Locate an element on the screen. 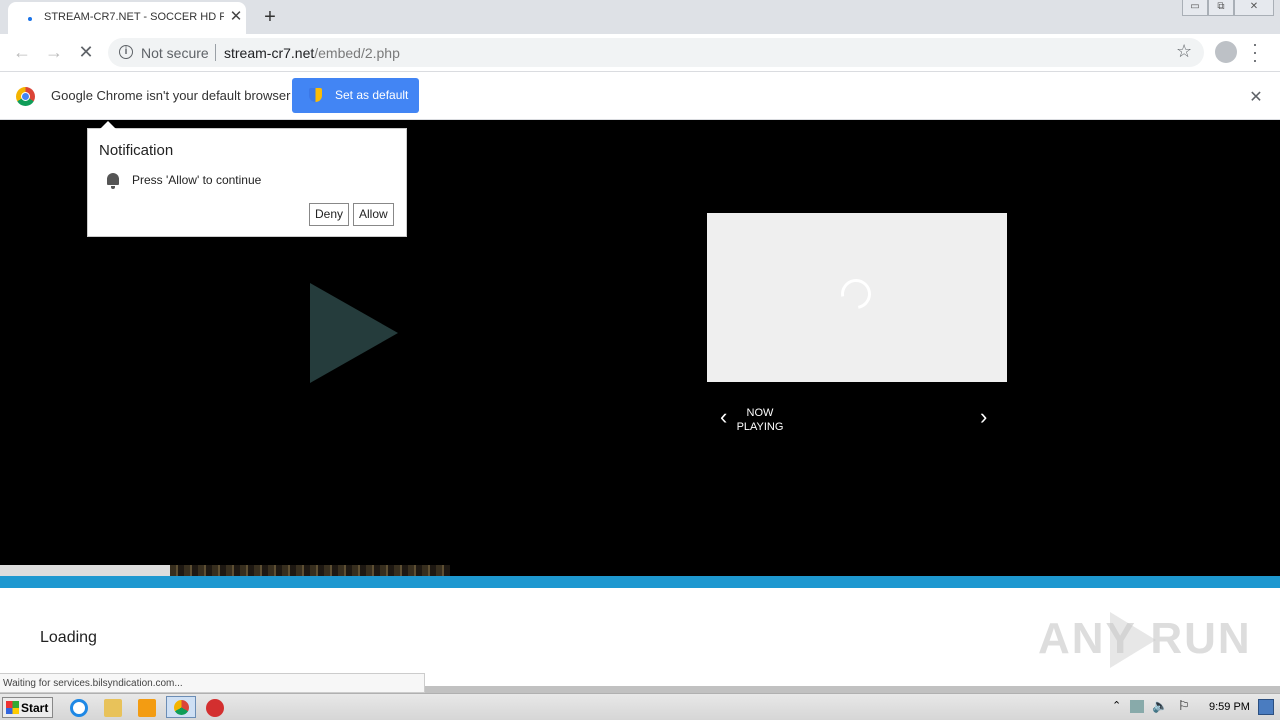 The image size is (1280, 720). now-playing-label: NOW PLAYING is located at coordinates (760, 420).